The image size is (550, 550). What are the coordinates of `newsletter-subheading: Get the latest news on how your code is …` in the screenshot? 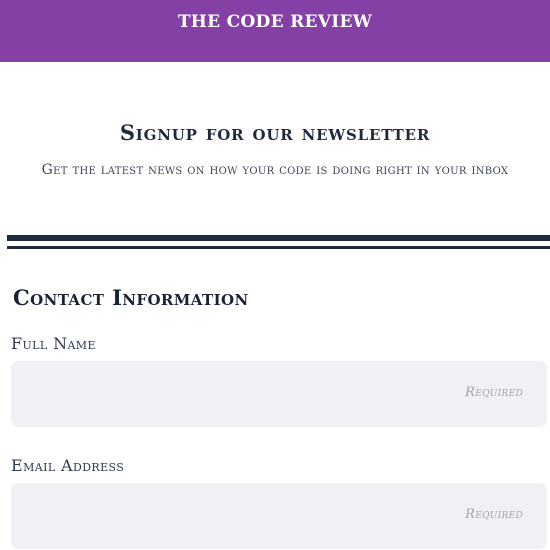 It's located at (275, 170).